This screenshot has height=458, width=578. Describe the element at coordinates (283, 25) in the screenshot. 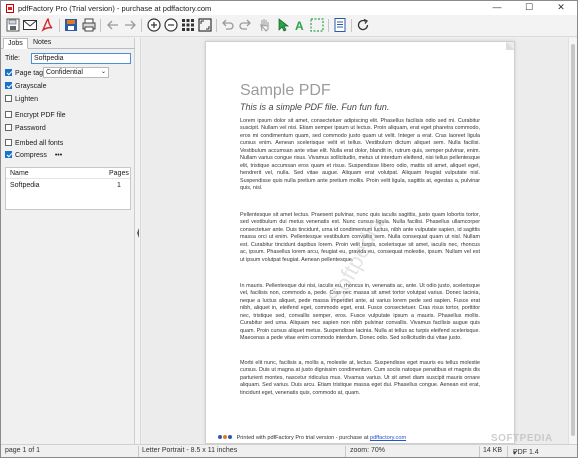

I see `select-cursor-icon` at that location.